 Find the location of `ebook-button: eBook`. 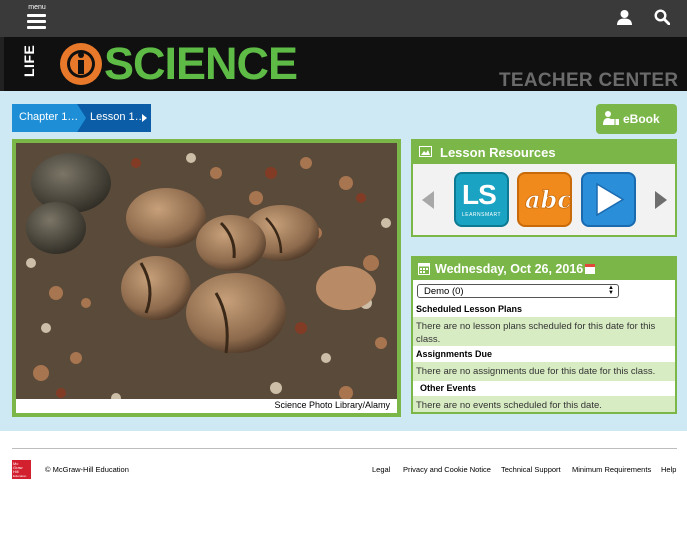

ebook-button: eBook is located at coordinates (636, 119).